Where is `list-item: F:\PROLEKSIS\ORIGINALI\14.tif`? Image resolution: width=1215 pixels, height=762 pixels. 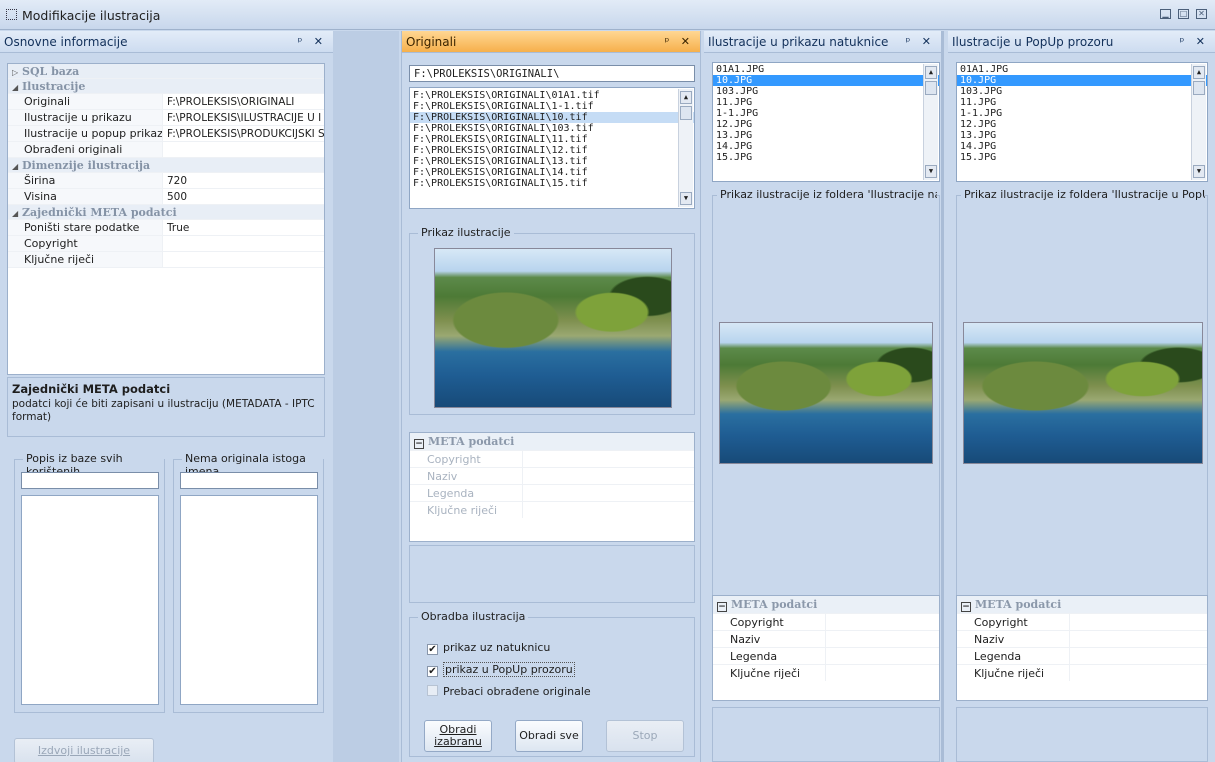
list-item: F:\PROLEKSIS\ORIGINALI\14.tif is located at coordinates (552, 172).